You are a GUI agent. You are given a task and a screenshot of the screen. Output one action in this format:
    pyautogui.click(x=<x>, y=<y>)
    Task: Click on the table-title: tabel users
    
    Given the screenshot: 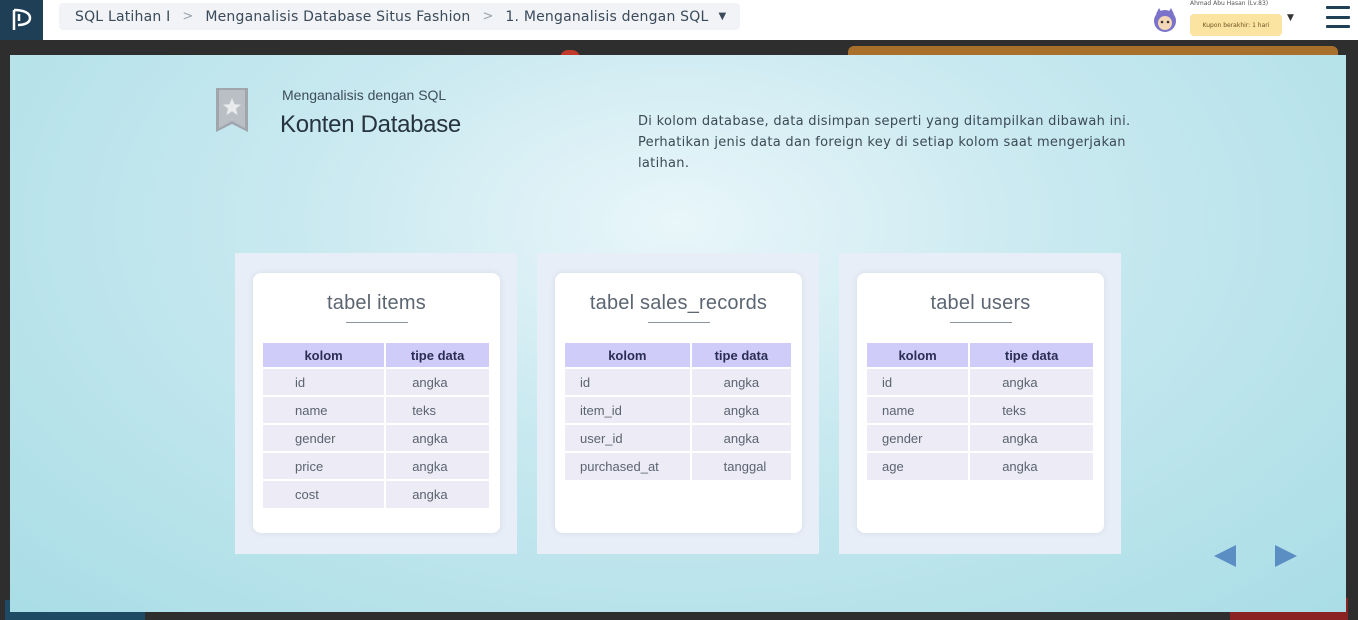 What is the action you would take?
    pyautogui.click(x=980, y=303)
    